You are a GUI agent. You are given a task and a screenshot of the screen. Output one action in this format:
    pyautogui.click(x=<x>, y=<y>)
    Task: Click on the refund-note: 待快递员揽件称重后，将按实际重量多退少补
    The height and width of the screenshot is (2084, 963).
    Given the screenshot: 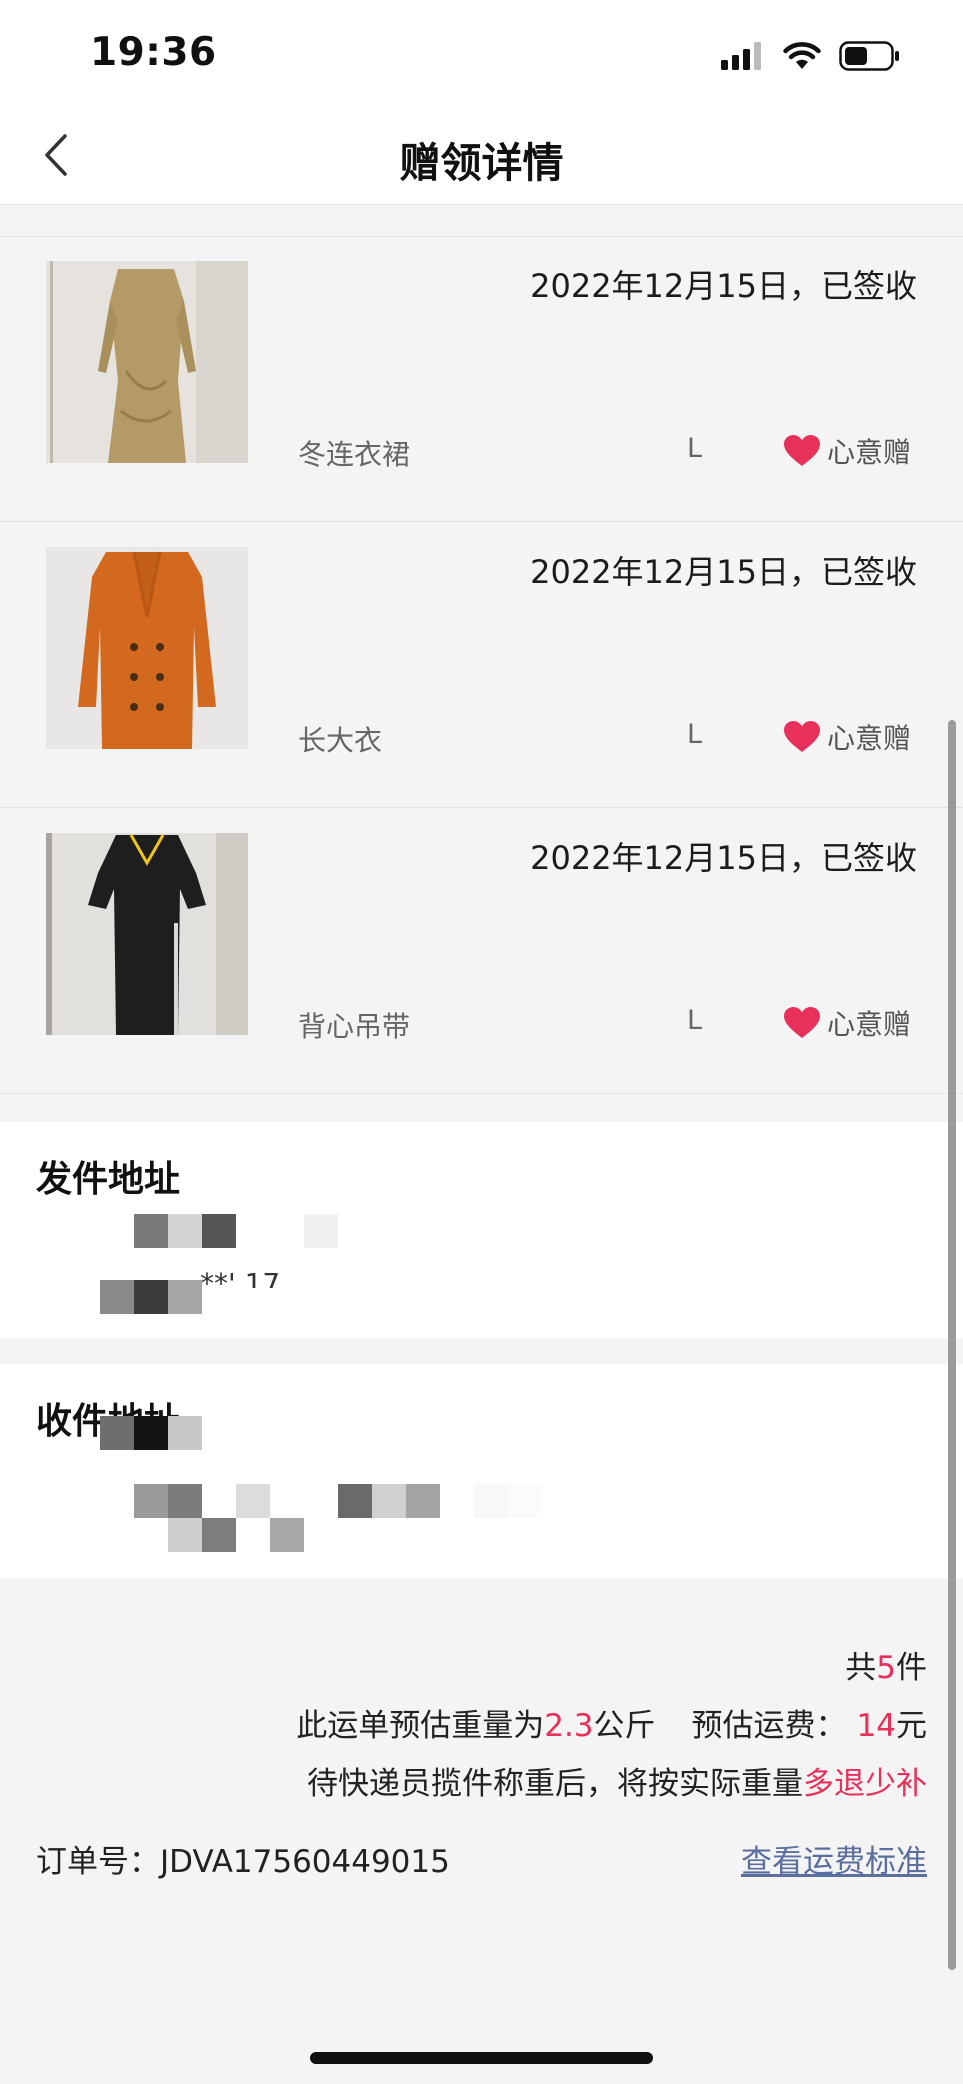 What is the action you would take?
    pyautogui.click(x=617, y=1780)
    